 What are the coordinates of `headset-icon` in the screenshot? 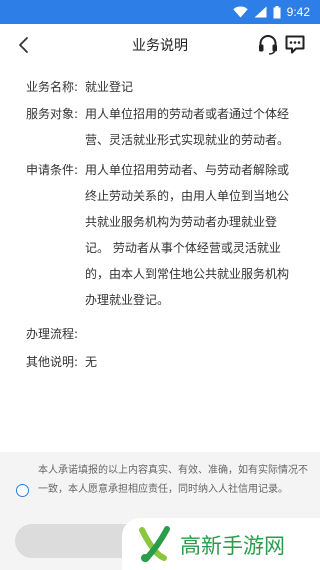 It's located at (268, 44).